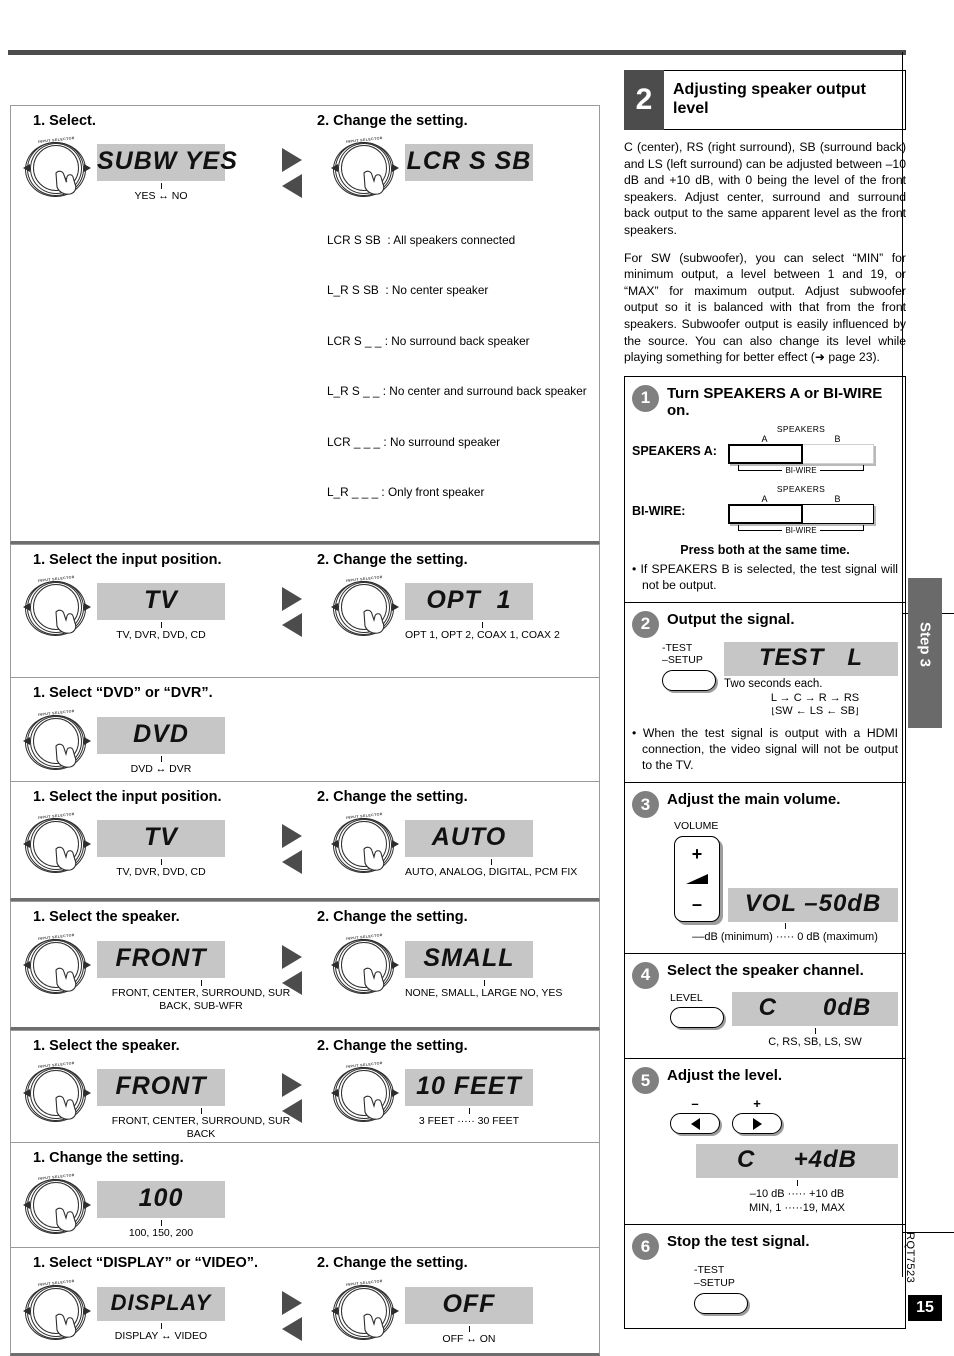  I want to click on block-headings: 1. Select. 2. Change the setting., so click(305, 118).